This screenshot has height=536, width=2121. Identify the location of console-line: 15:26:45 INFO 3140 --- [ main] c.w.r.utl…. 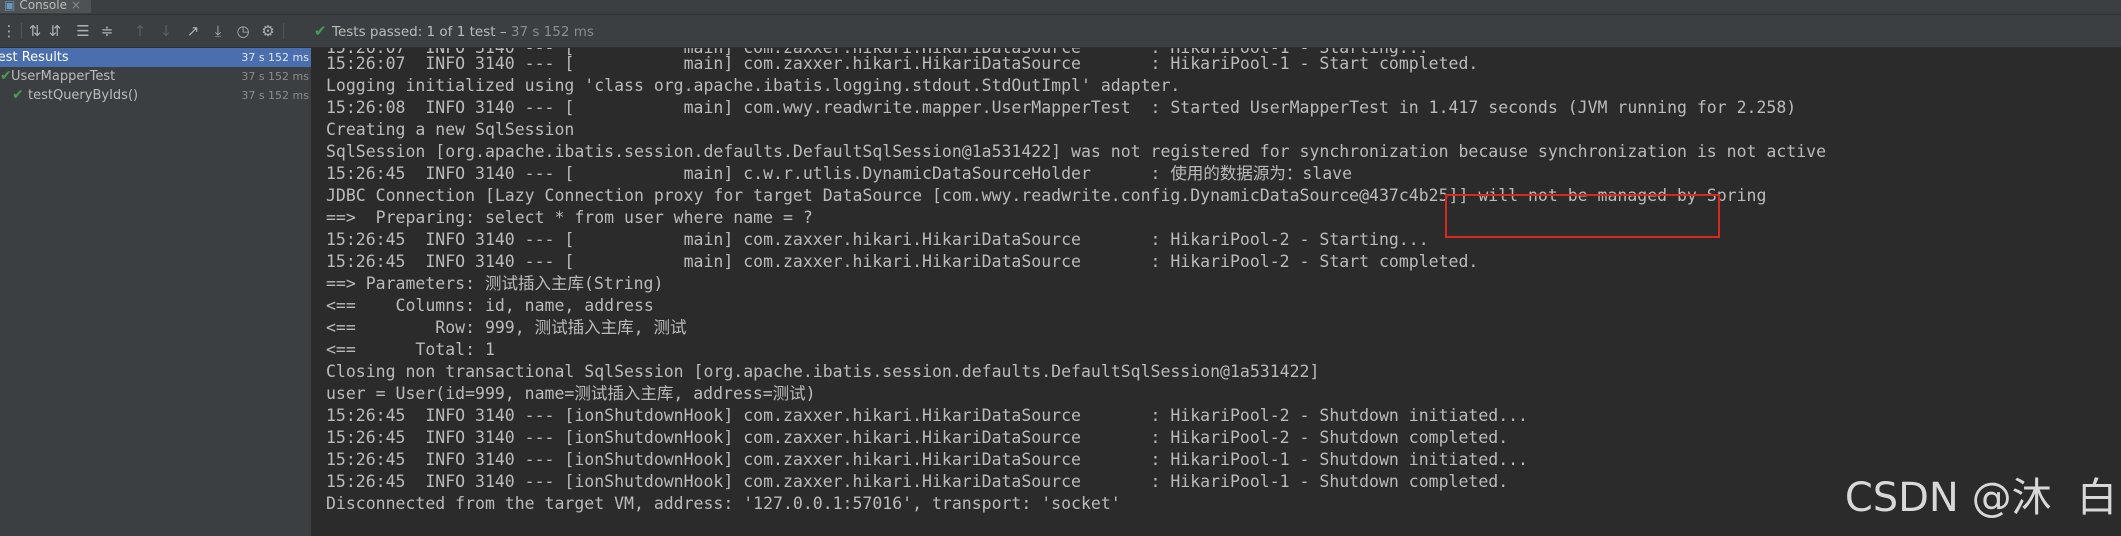
(839, 173).